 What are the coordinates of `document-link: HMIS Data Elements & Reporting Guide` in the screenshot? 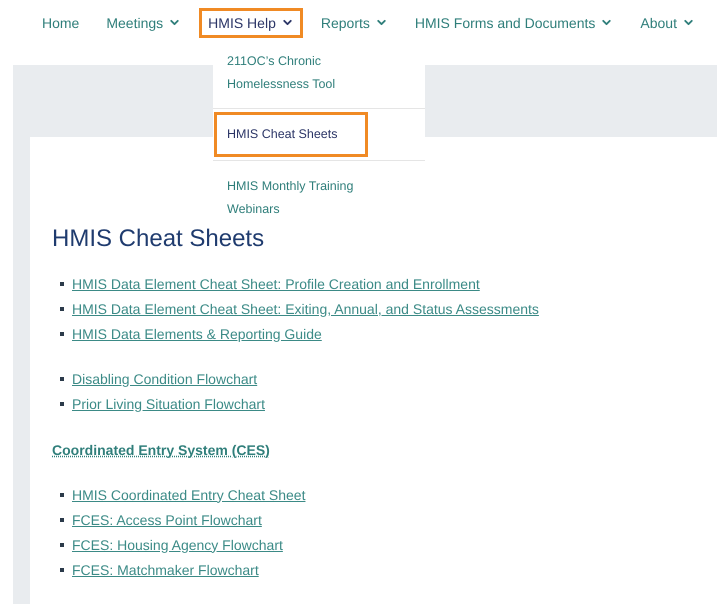 It's located at (197, 334).